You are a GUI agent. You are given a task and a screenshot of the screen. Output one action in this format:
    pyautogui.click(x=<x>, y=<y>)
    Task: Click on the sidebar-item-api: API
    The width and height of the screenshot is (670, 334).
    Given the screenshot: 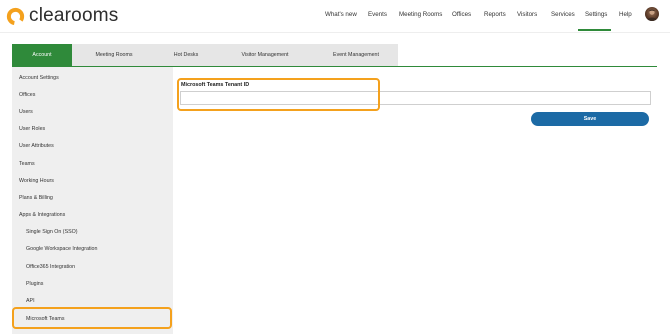 What is the action you would take?
    pyautogui.click(x=30, y=301)
    